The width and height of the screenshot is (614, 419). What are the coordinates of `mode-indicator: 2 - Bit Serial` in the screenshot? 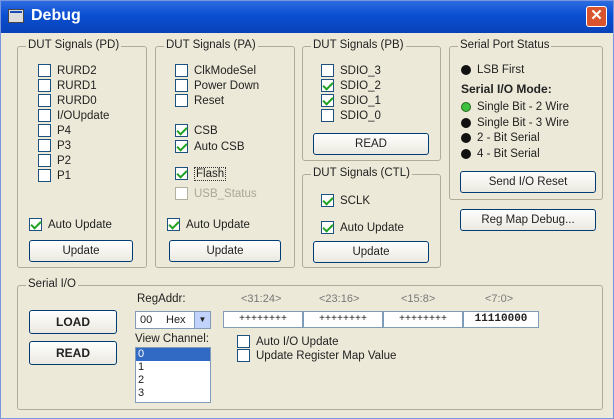 It's located at (500, 137).